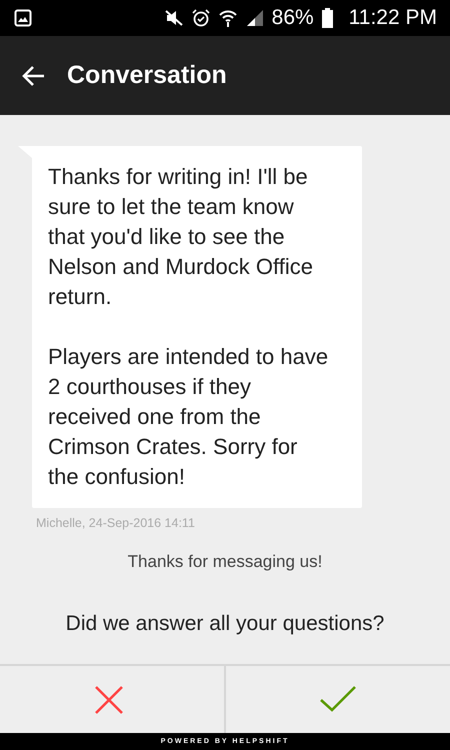 This screenshot has height=750, width=450. Describe the element at coordinates (392, 18) in the screenshot. I see `clock-time: 11:22 PM` at that location.